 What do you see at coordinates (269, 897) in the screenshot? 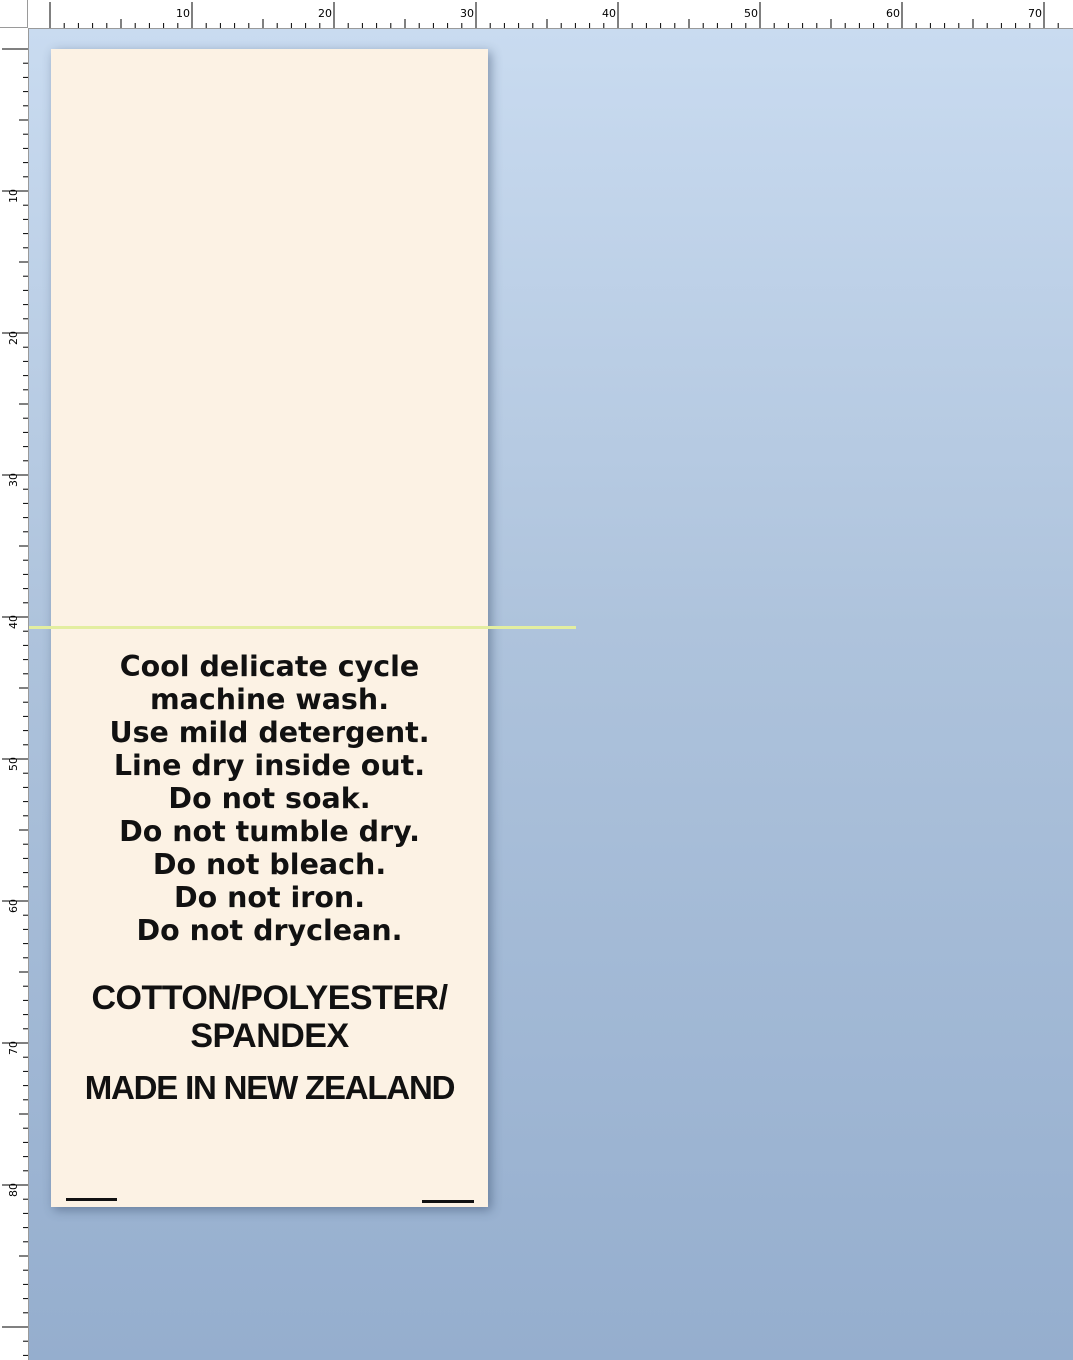
I see `care-line: Do not iron.` at bounding box center [269, 897].